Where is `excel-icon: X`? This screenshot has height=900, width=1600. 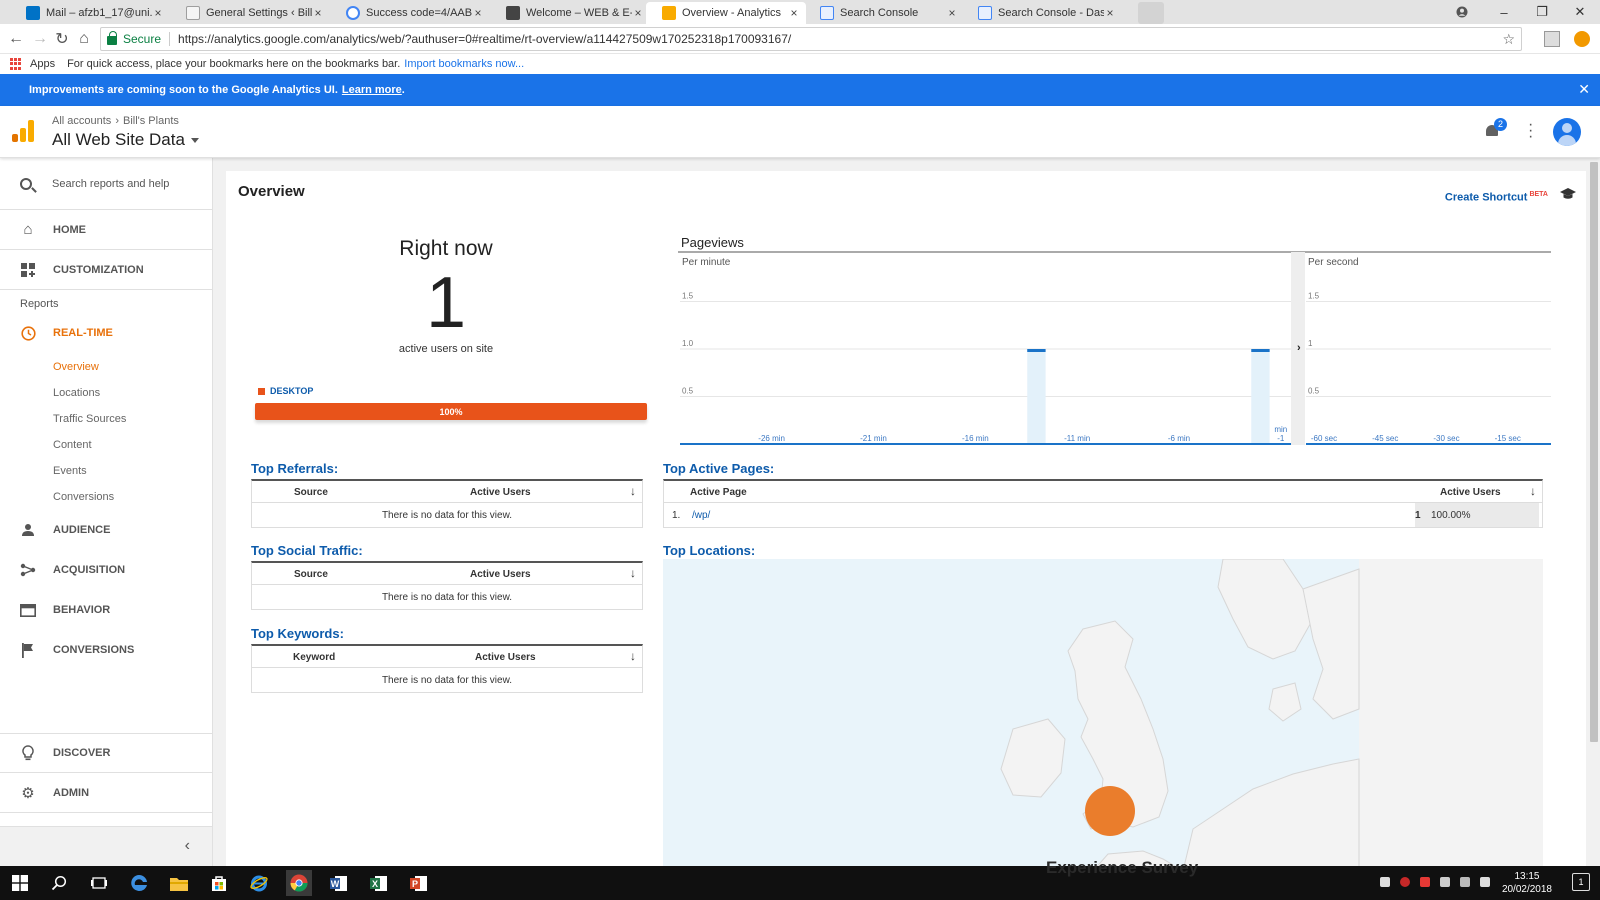
excel-icon: X is located at coordinates (379, 883).